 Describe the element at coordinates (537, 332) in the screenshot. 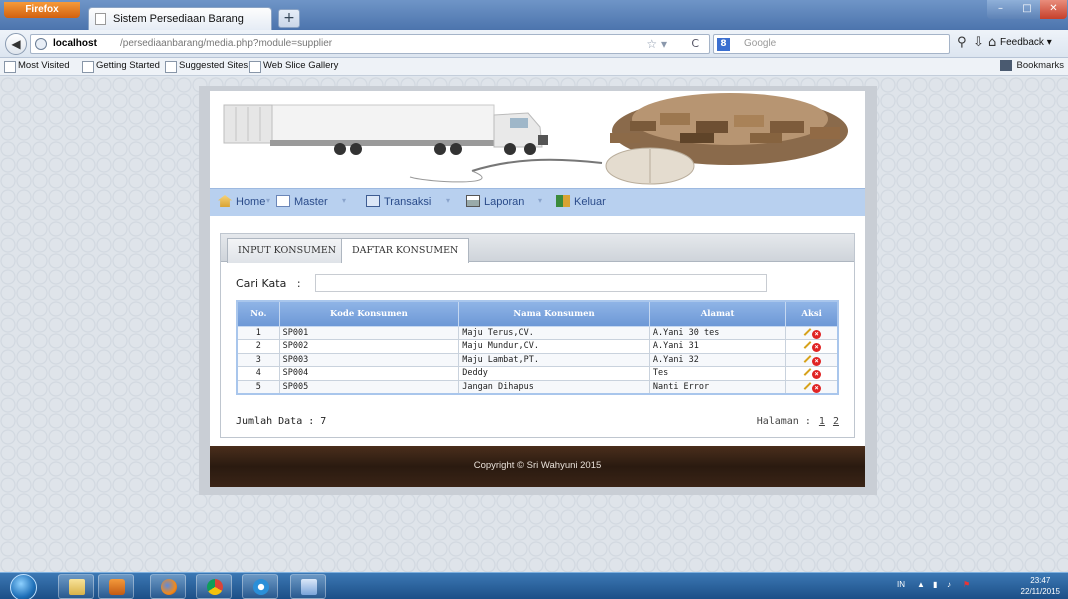

I see `table-row: 1 SP001 Maju Terus,CV. A.Yani 30 tes ×` at that location.